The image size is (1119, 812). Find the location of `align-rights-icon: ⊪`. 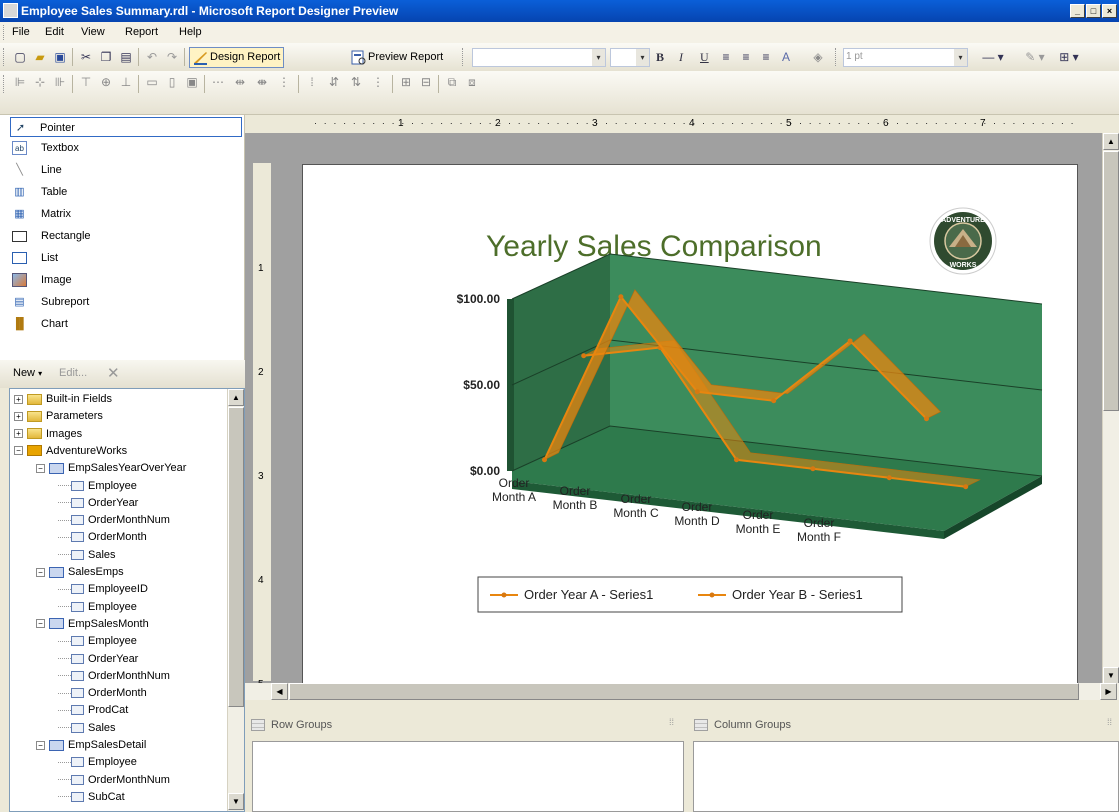

align-rights-icon: ⊪ is located at coordinates (60, 82).